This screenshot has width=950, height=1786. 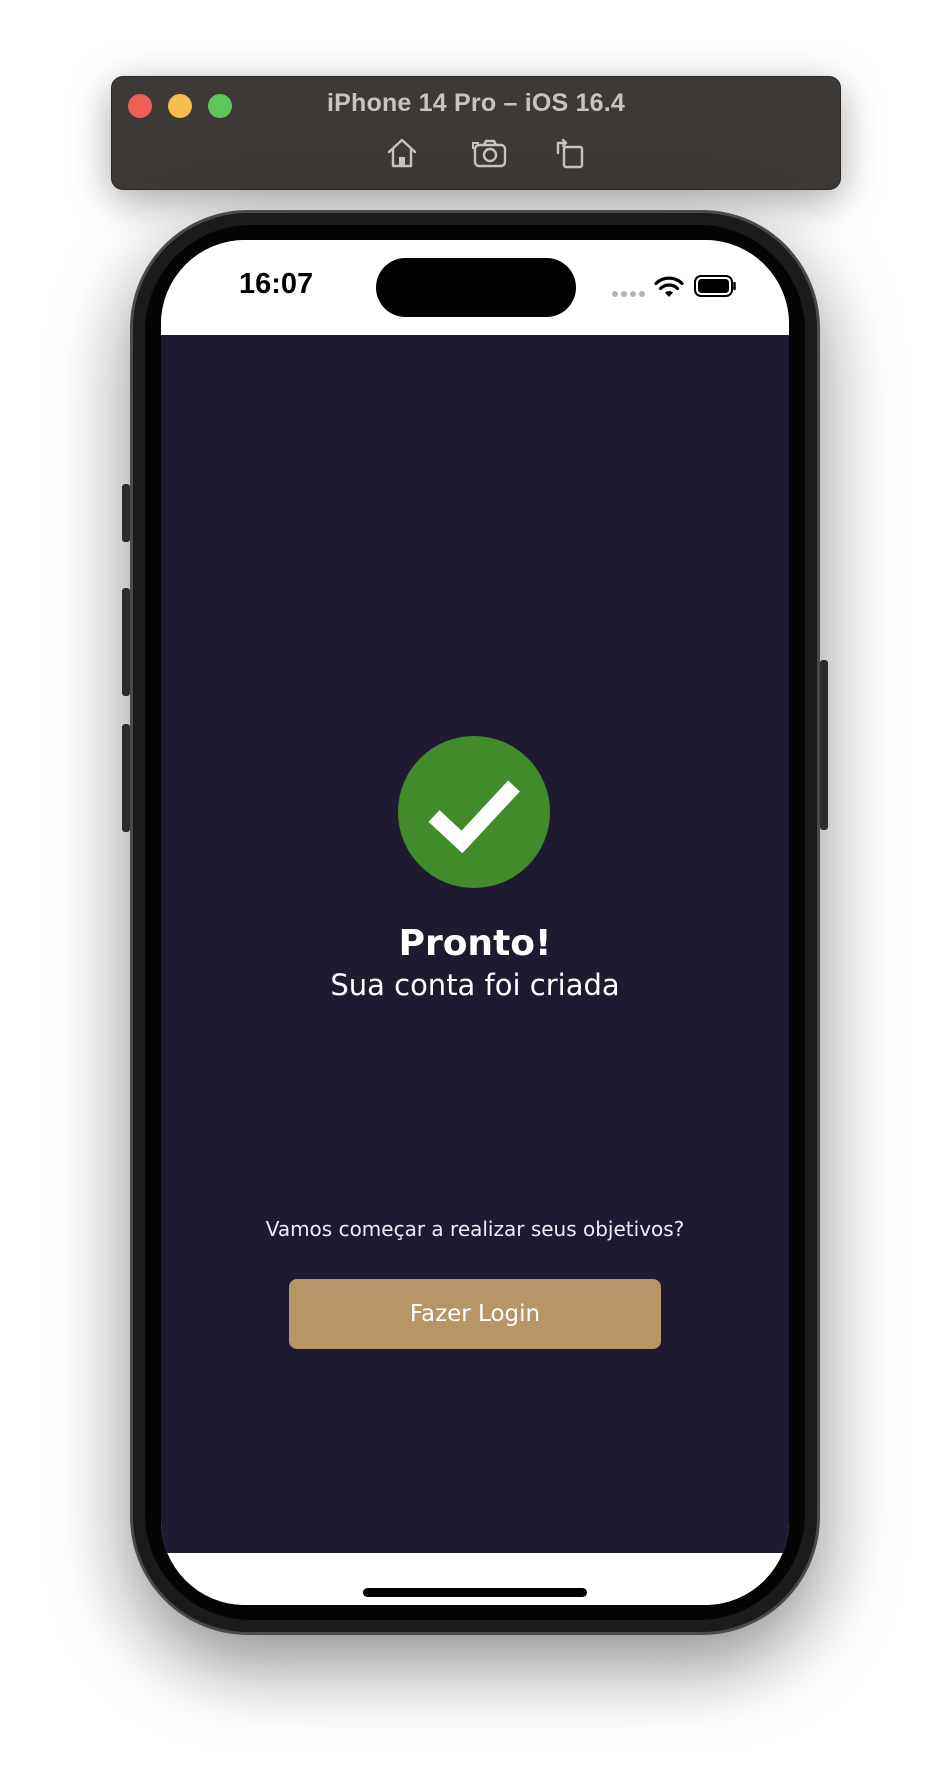 I want to click on status-time: 16:07, so click(x=276, y=284).